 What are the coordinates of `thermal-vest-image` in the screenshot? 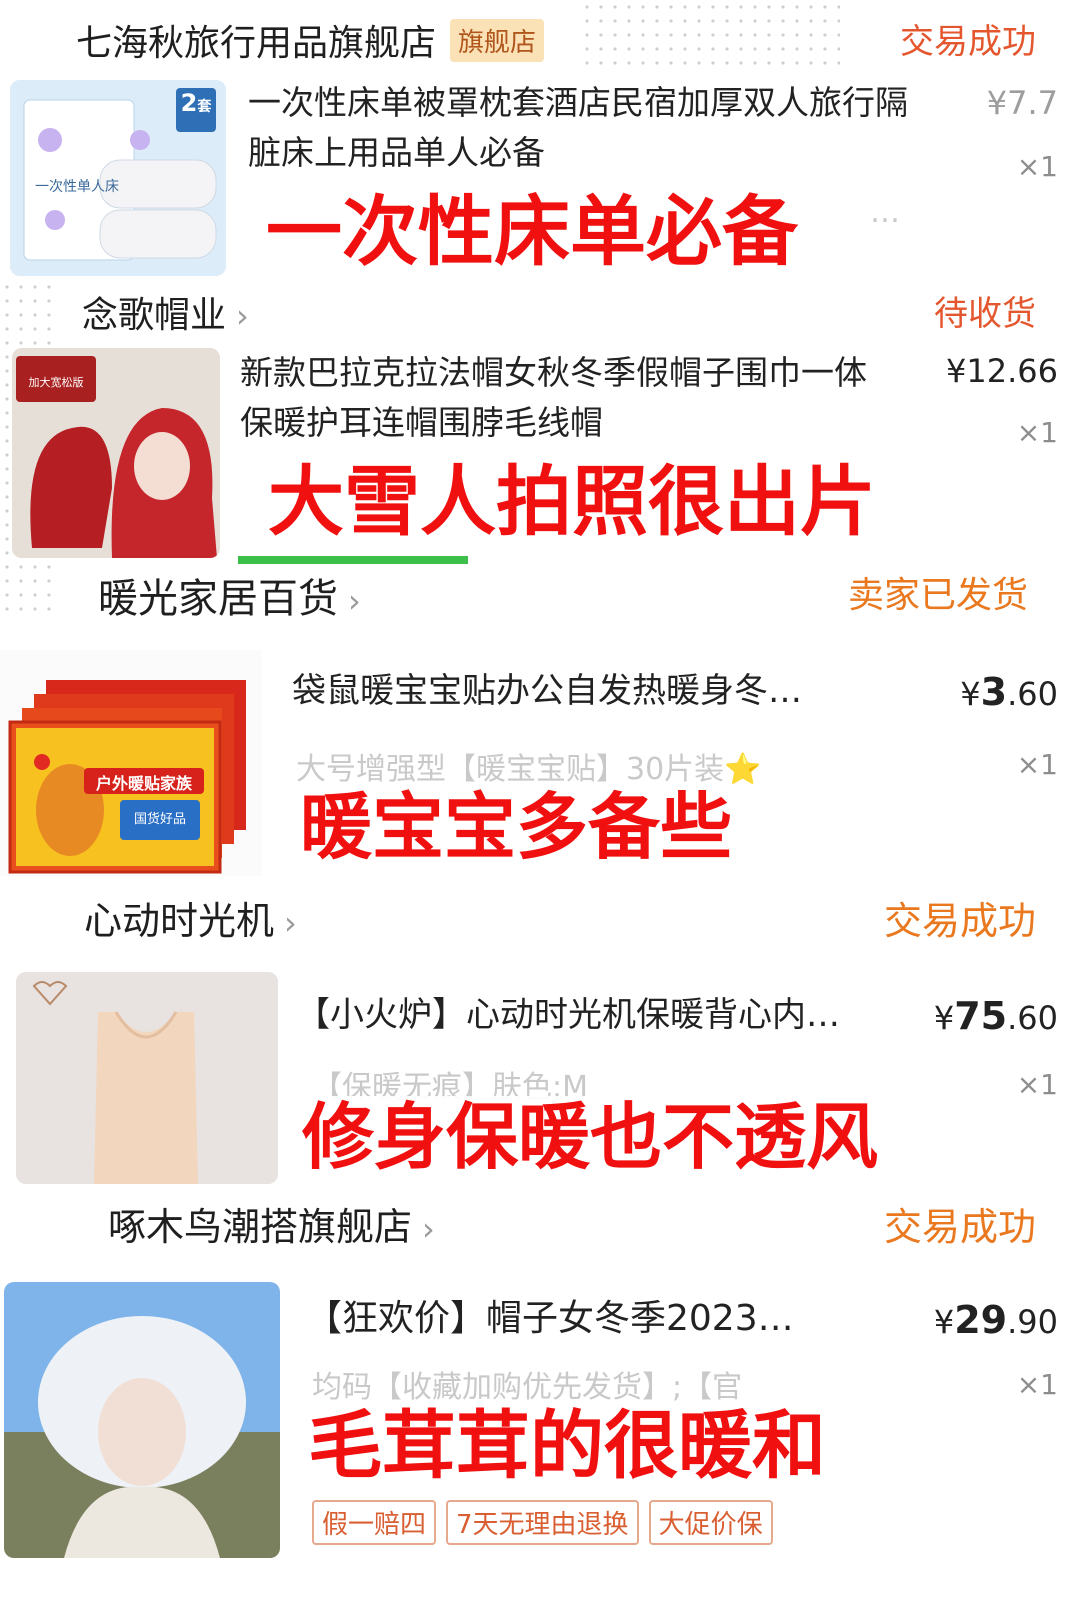 It's located at (147, 1078).